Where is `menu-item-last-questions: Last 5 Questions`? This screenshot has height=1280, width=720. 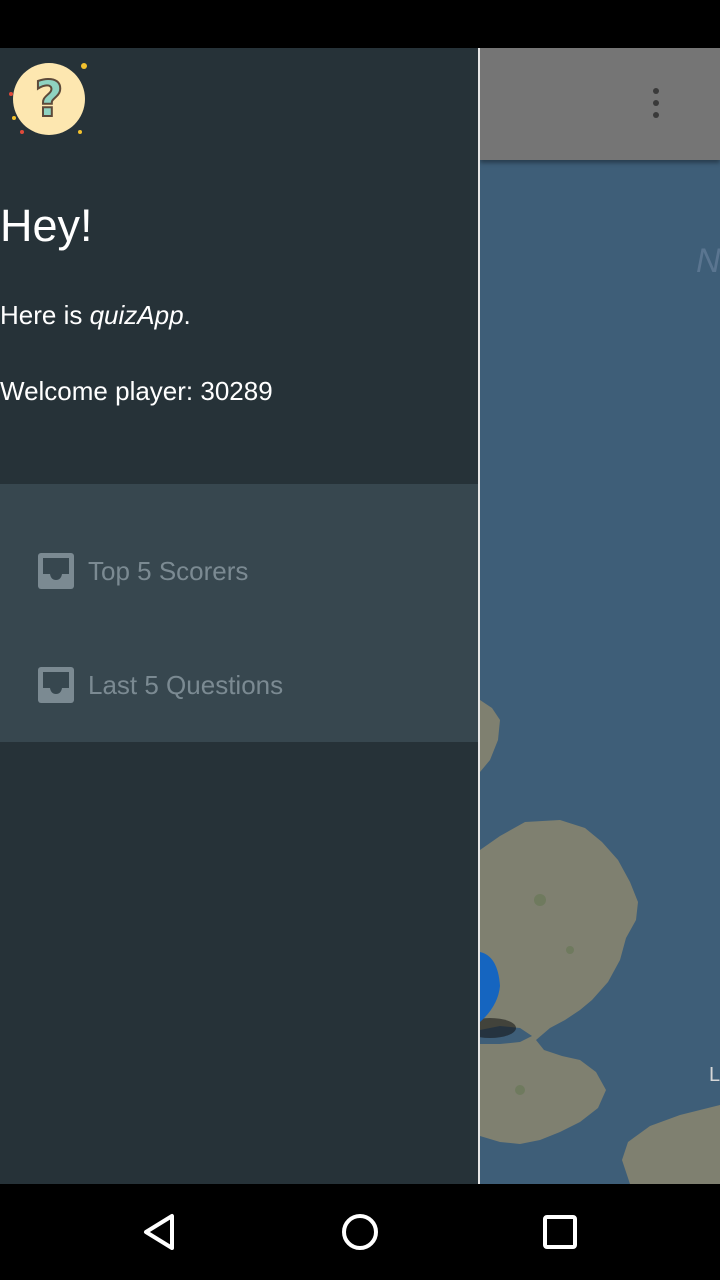 menu-item-last-questions: Last 5 Questions is located at coordinates (239, 685).